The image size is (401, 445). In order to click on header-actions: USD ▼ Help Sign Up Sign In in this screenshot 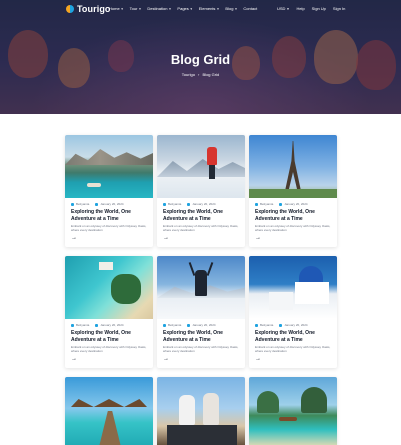, I will do `click(314, 8)`.